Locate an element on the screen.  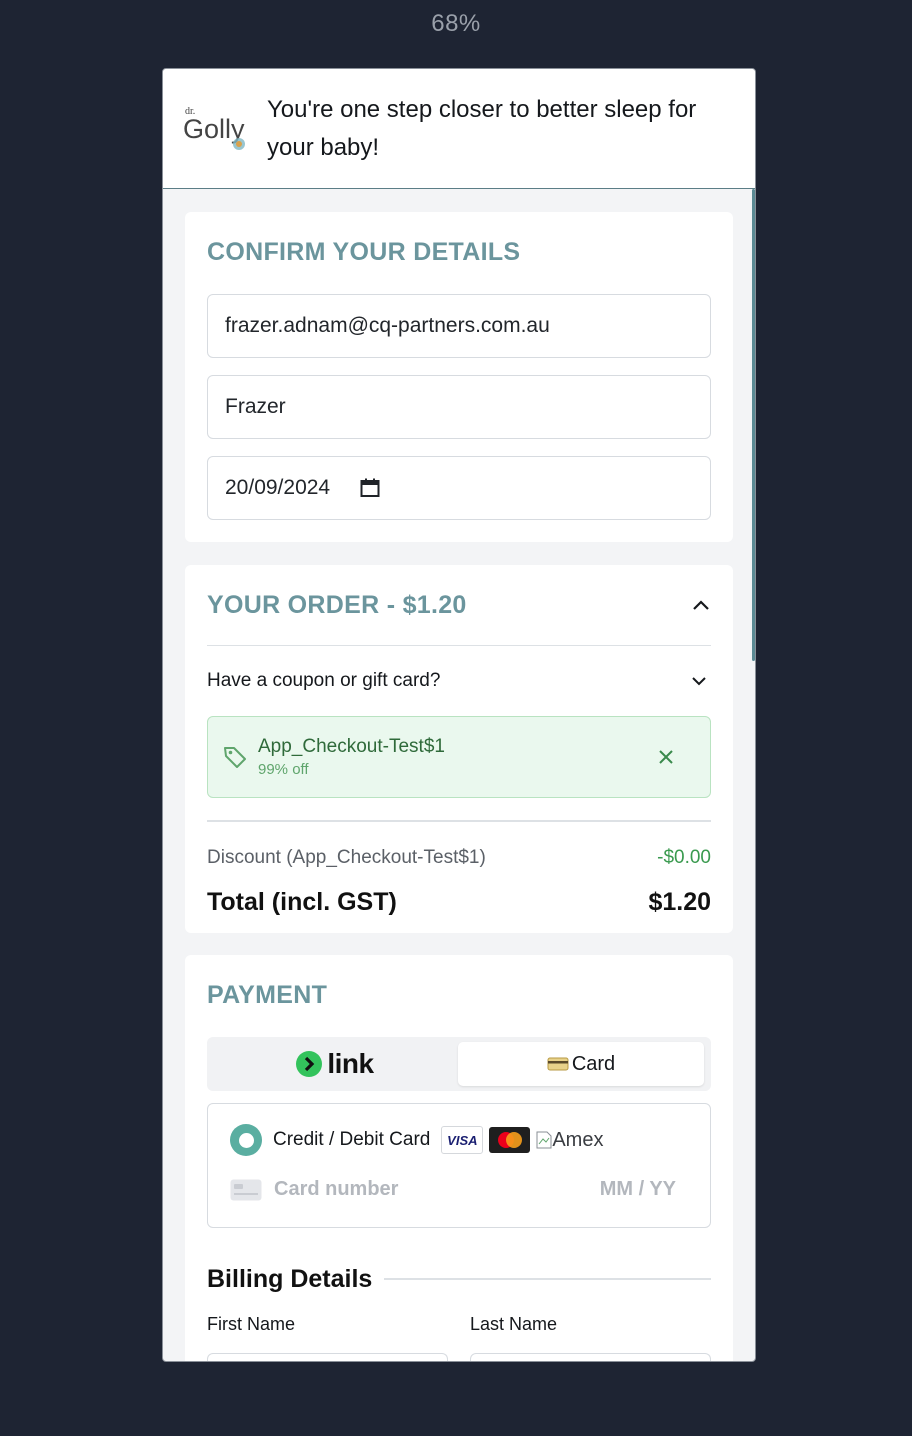
billing-title: Billing Details is located at coordinates (290, 1278).